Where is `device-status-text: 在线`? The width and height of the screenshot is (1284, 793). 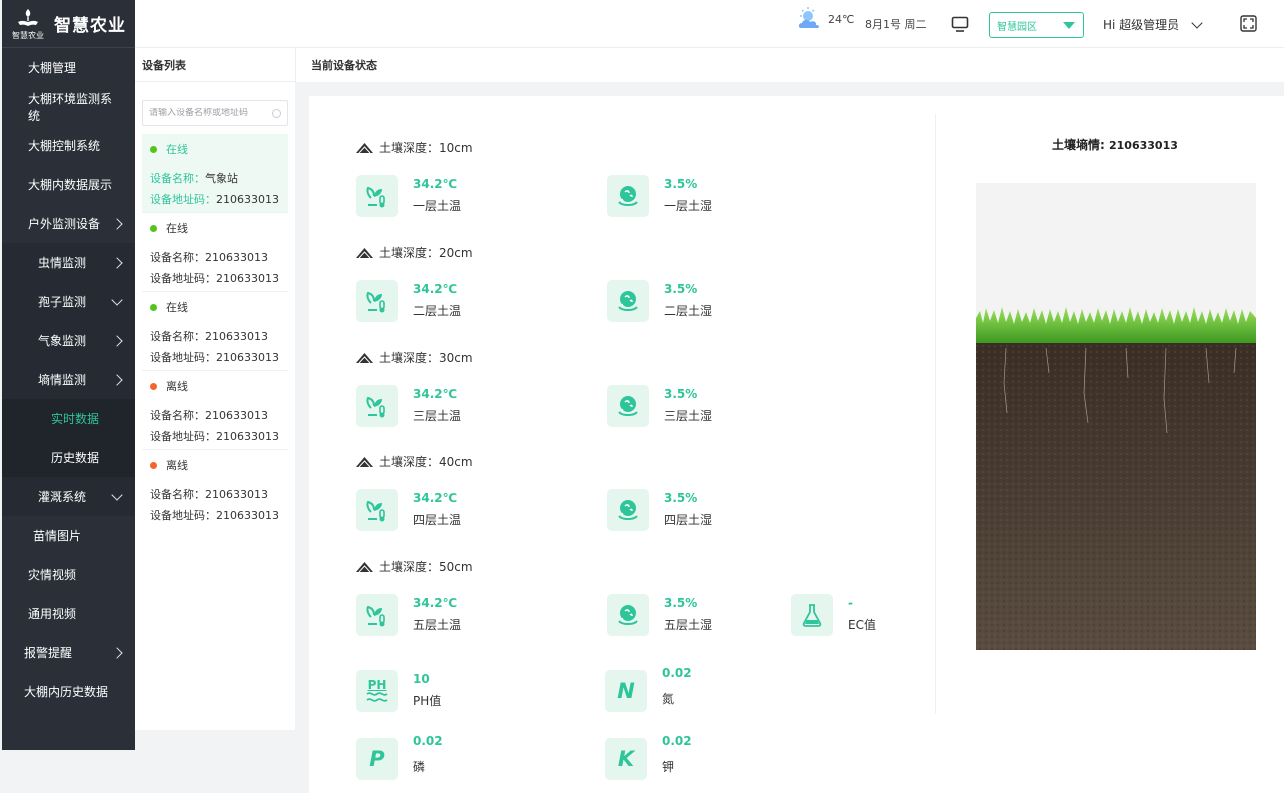 device-status-text: 在线 is located at coordinates (177, 149).